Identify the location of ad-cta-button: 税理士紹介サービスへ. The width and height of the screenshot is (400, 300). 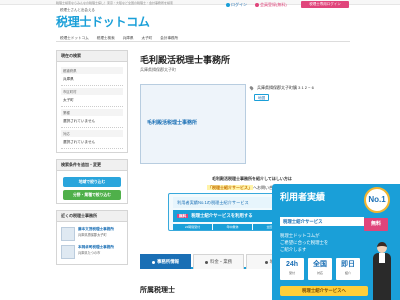
(324, 291).